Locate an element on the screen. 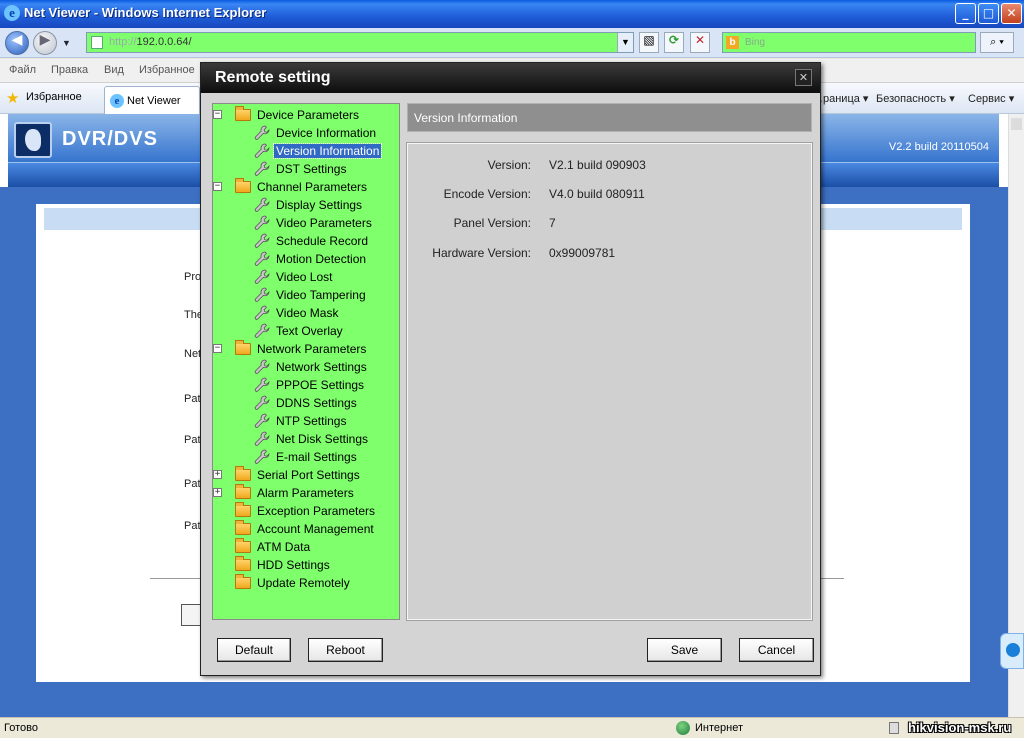 The width and height of the screenshot is (1024, 738). dialog-close-icon: ✕ is located at coordinates (803, 77).